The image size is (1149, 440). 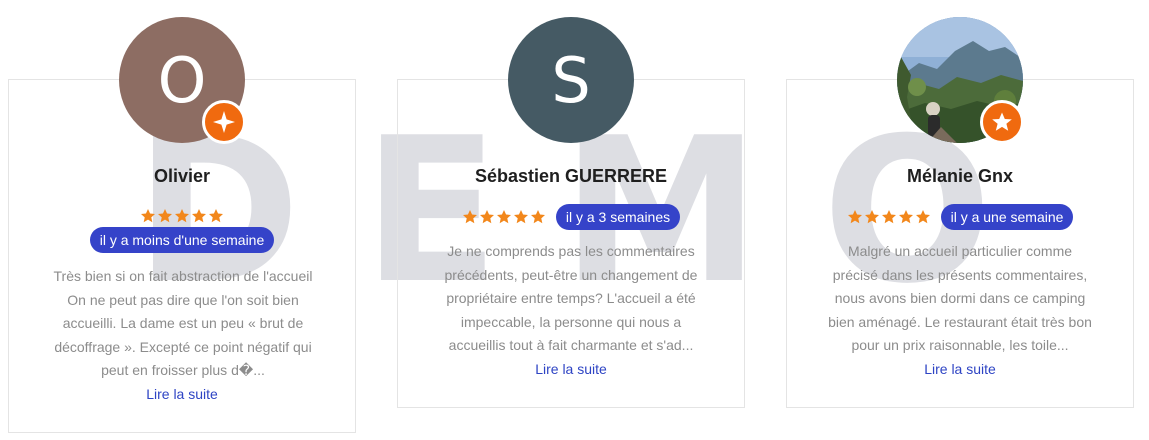 I want to click on rating-row: il y a moins d'une semaine, so click(x=182, y=230).